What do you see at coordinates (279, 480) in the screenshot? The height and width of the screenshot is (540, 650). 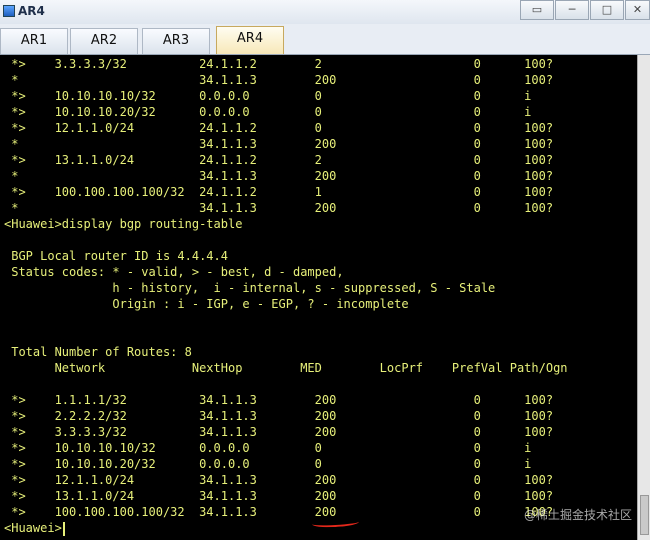 I see `terminal-line: *> 12.1.1.0/24 34.1.1.3 200 0 100?` at bounding box center [279, 480].